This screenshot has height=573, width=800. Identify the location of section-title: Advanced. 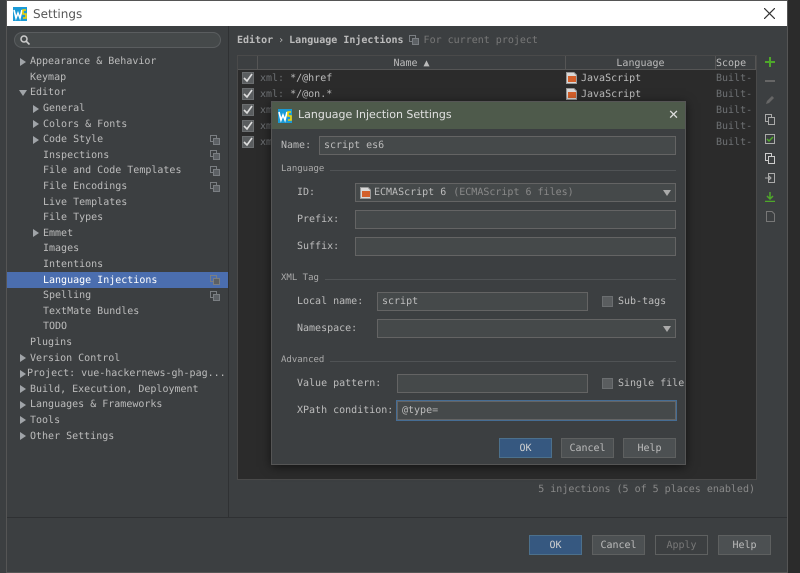
(302, 361).